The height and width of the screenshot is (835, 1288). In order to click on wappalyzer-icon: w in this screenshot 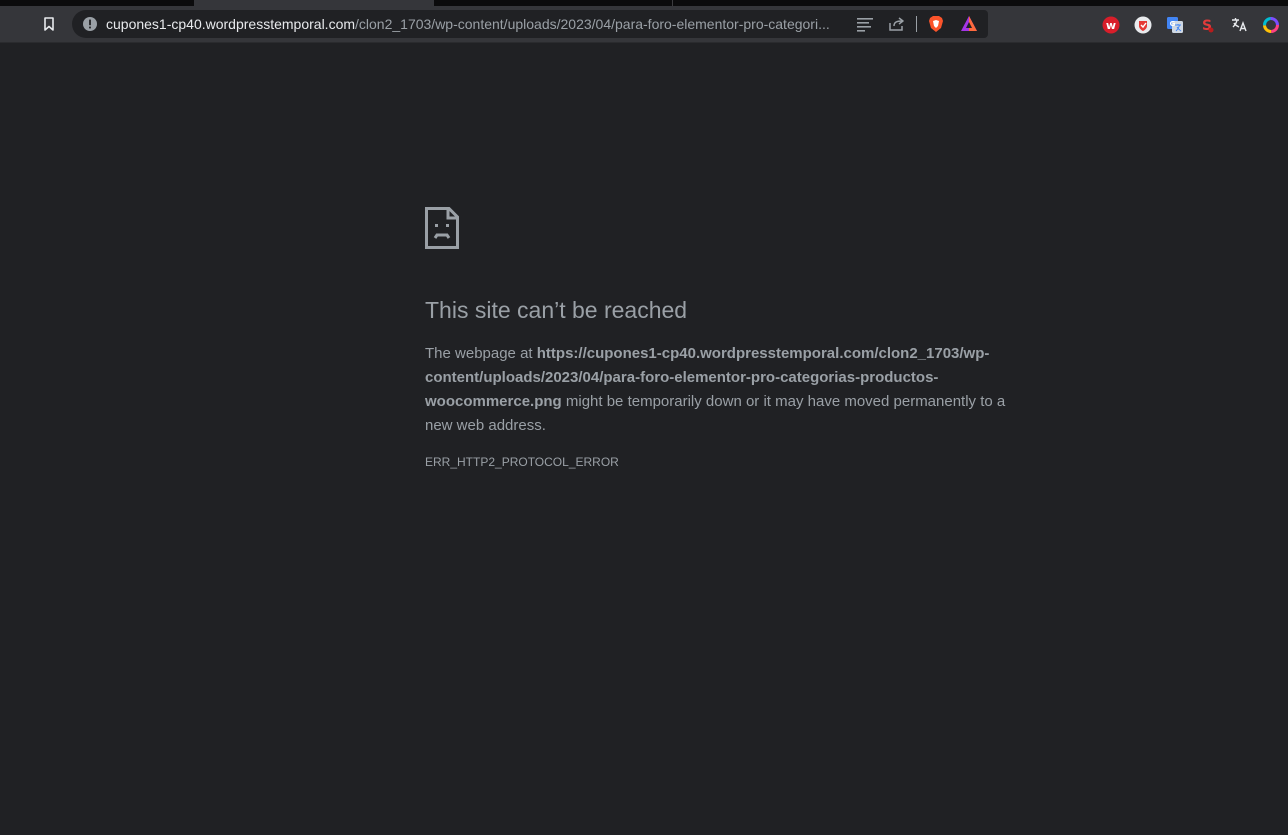, I will do `click(1111, 25)`.